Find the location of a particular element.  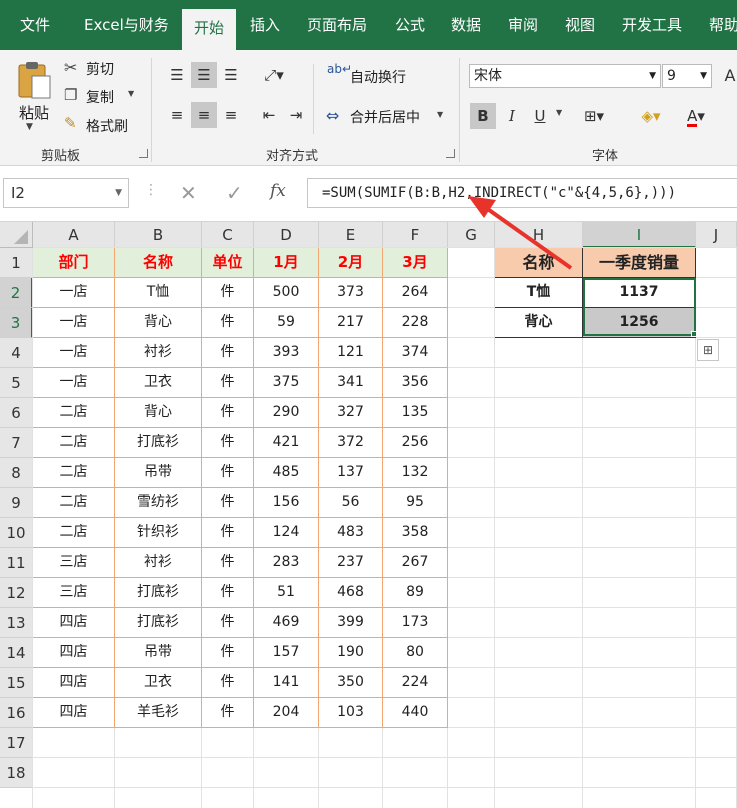

gridline is located at coordinates (385, 787).